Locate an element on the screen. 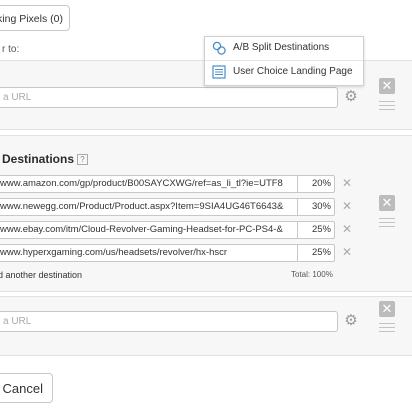 This screenshot has width=412, height=410. cancel-button: Cancel is located at coordinates (26, 388).